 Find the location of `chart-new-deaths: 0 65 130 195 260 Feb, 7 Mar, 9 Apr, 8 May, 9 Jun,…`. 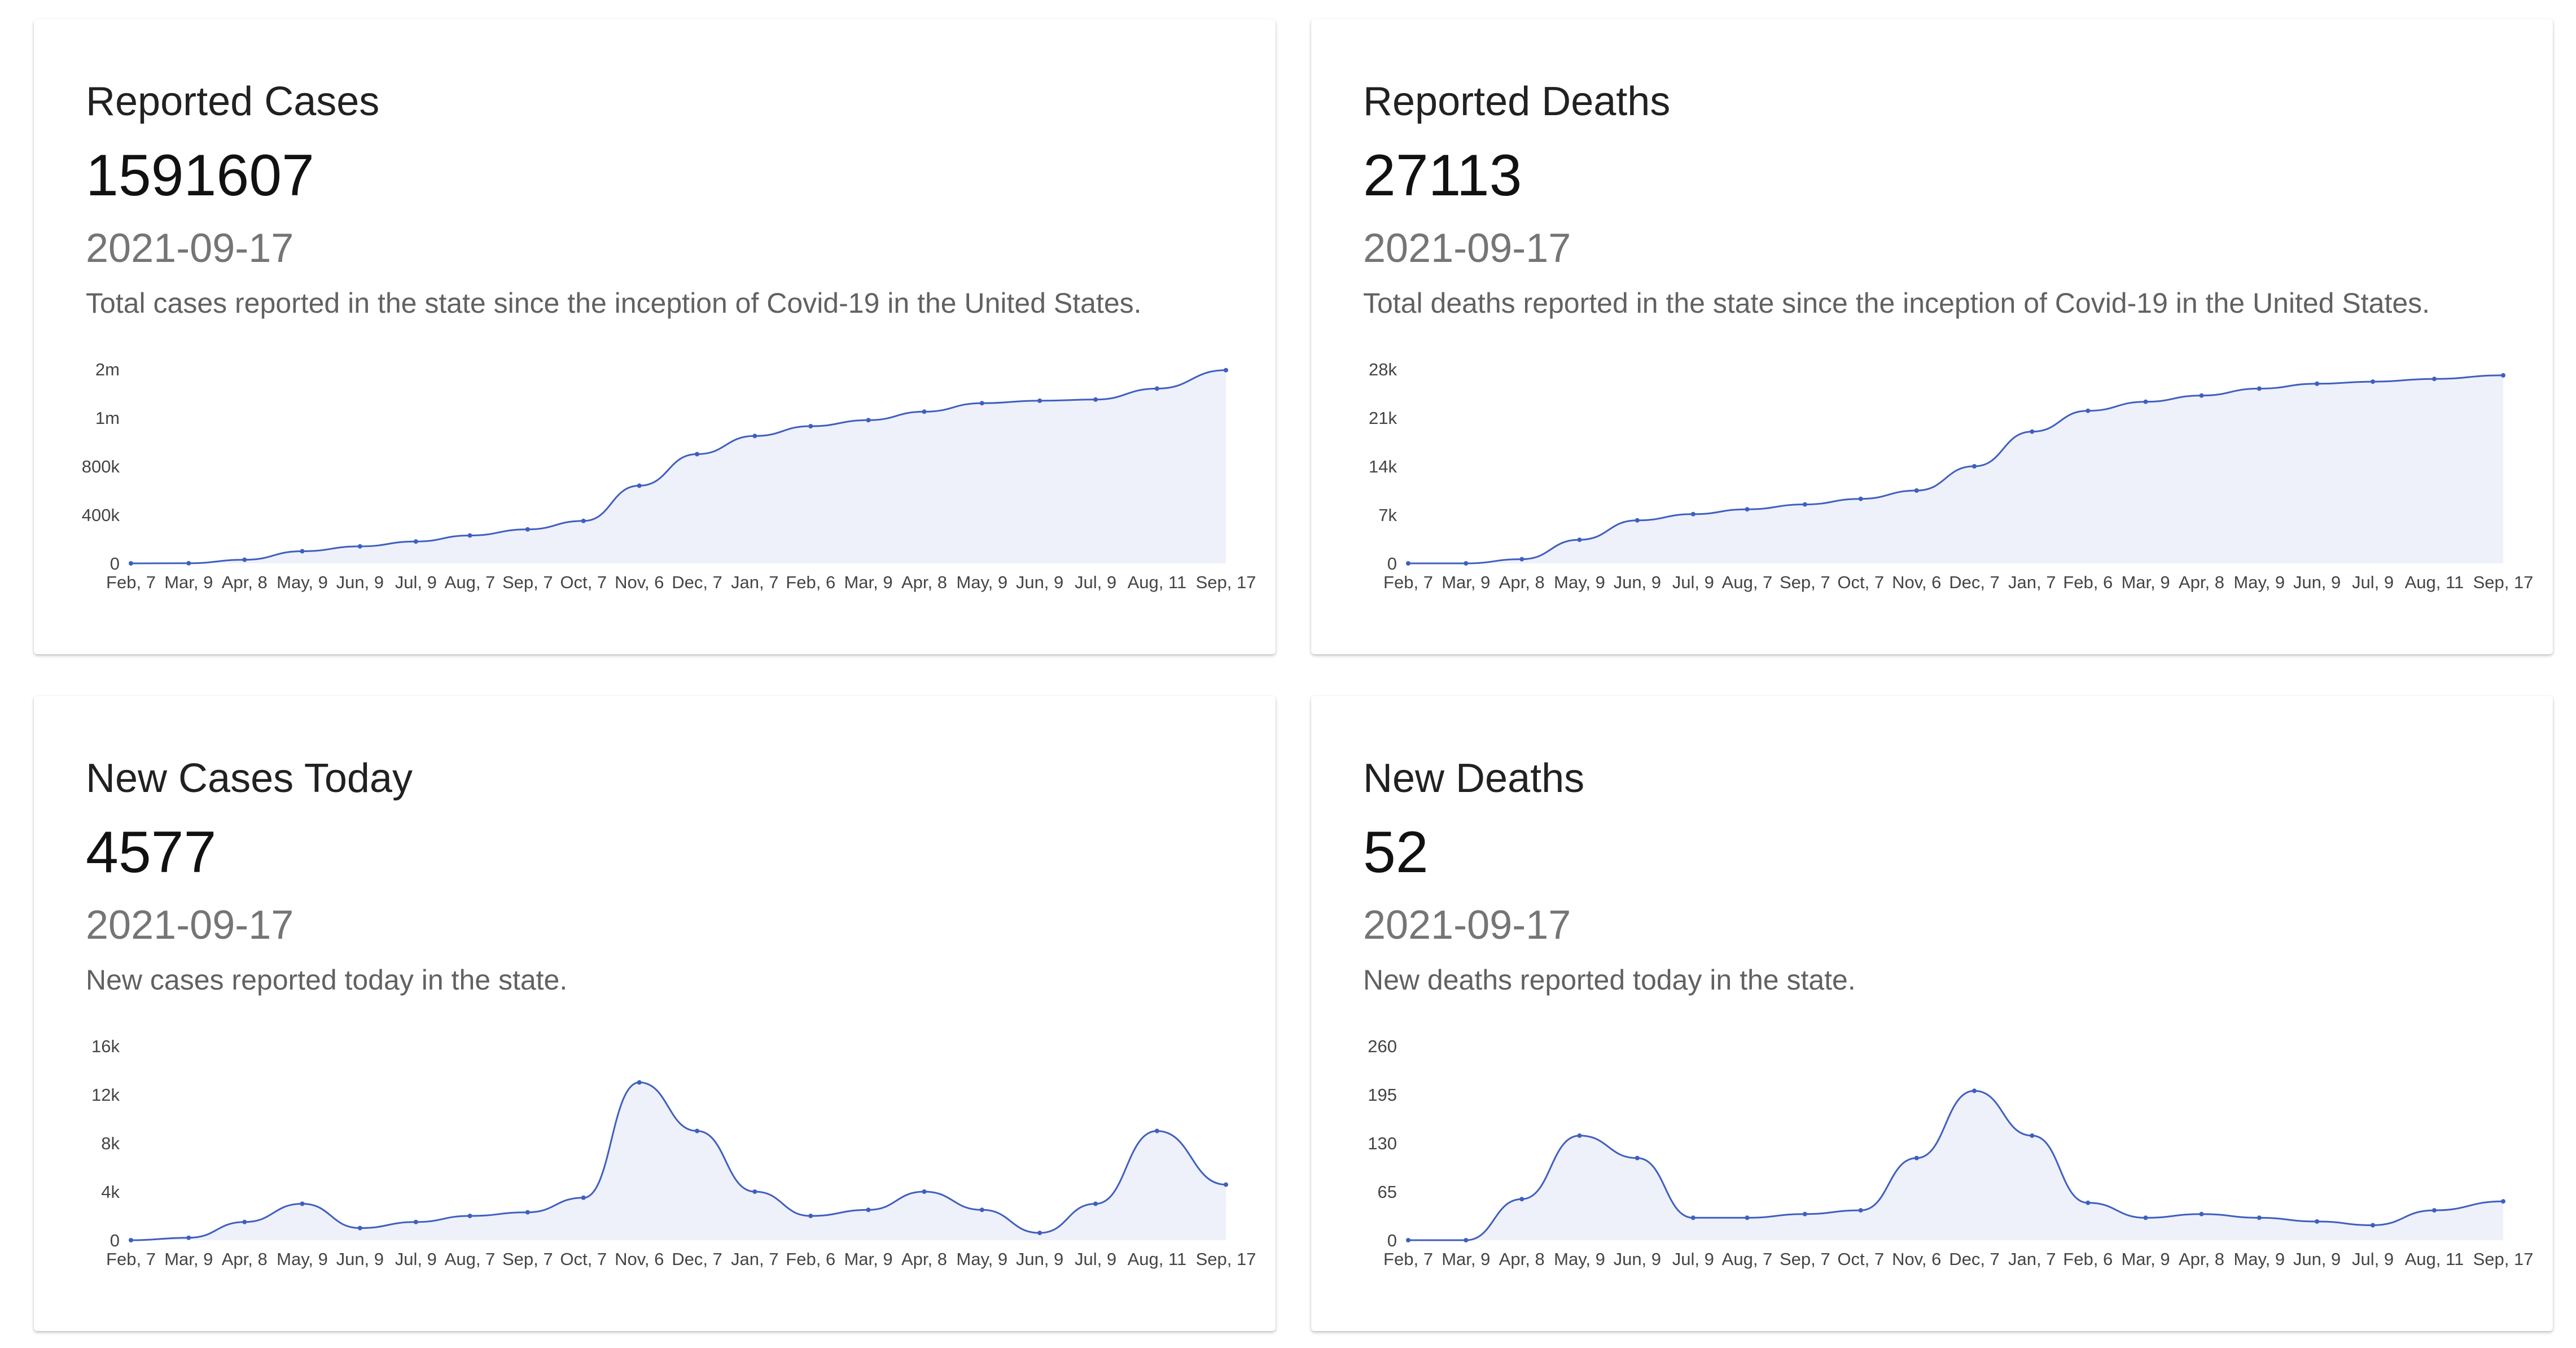

chart-new-deaths: 0 65 130 195 260 Feb, 7 Mar, 9 Apr, 8 May, 9 Jun,… is located at coordinates (1950, 1152).